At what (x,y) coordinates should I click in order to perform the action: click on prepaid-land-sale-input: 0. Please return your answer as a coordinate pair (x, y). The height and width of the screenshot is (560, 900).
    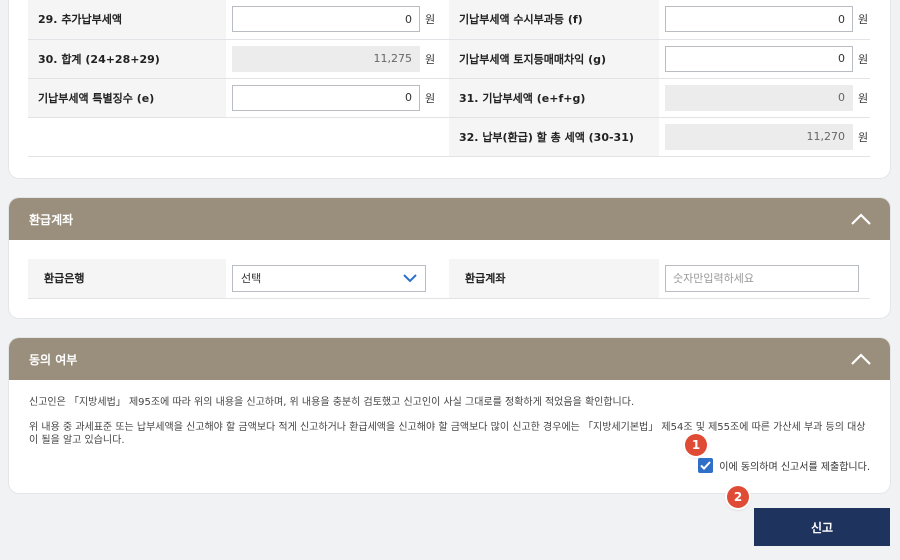
    Looking at the image, I should click on (759, 58).